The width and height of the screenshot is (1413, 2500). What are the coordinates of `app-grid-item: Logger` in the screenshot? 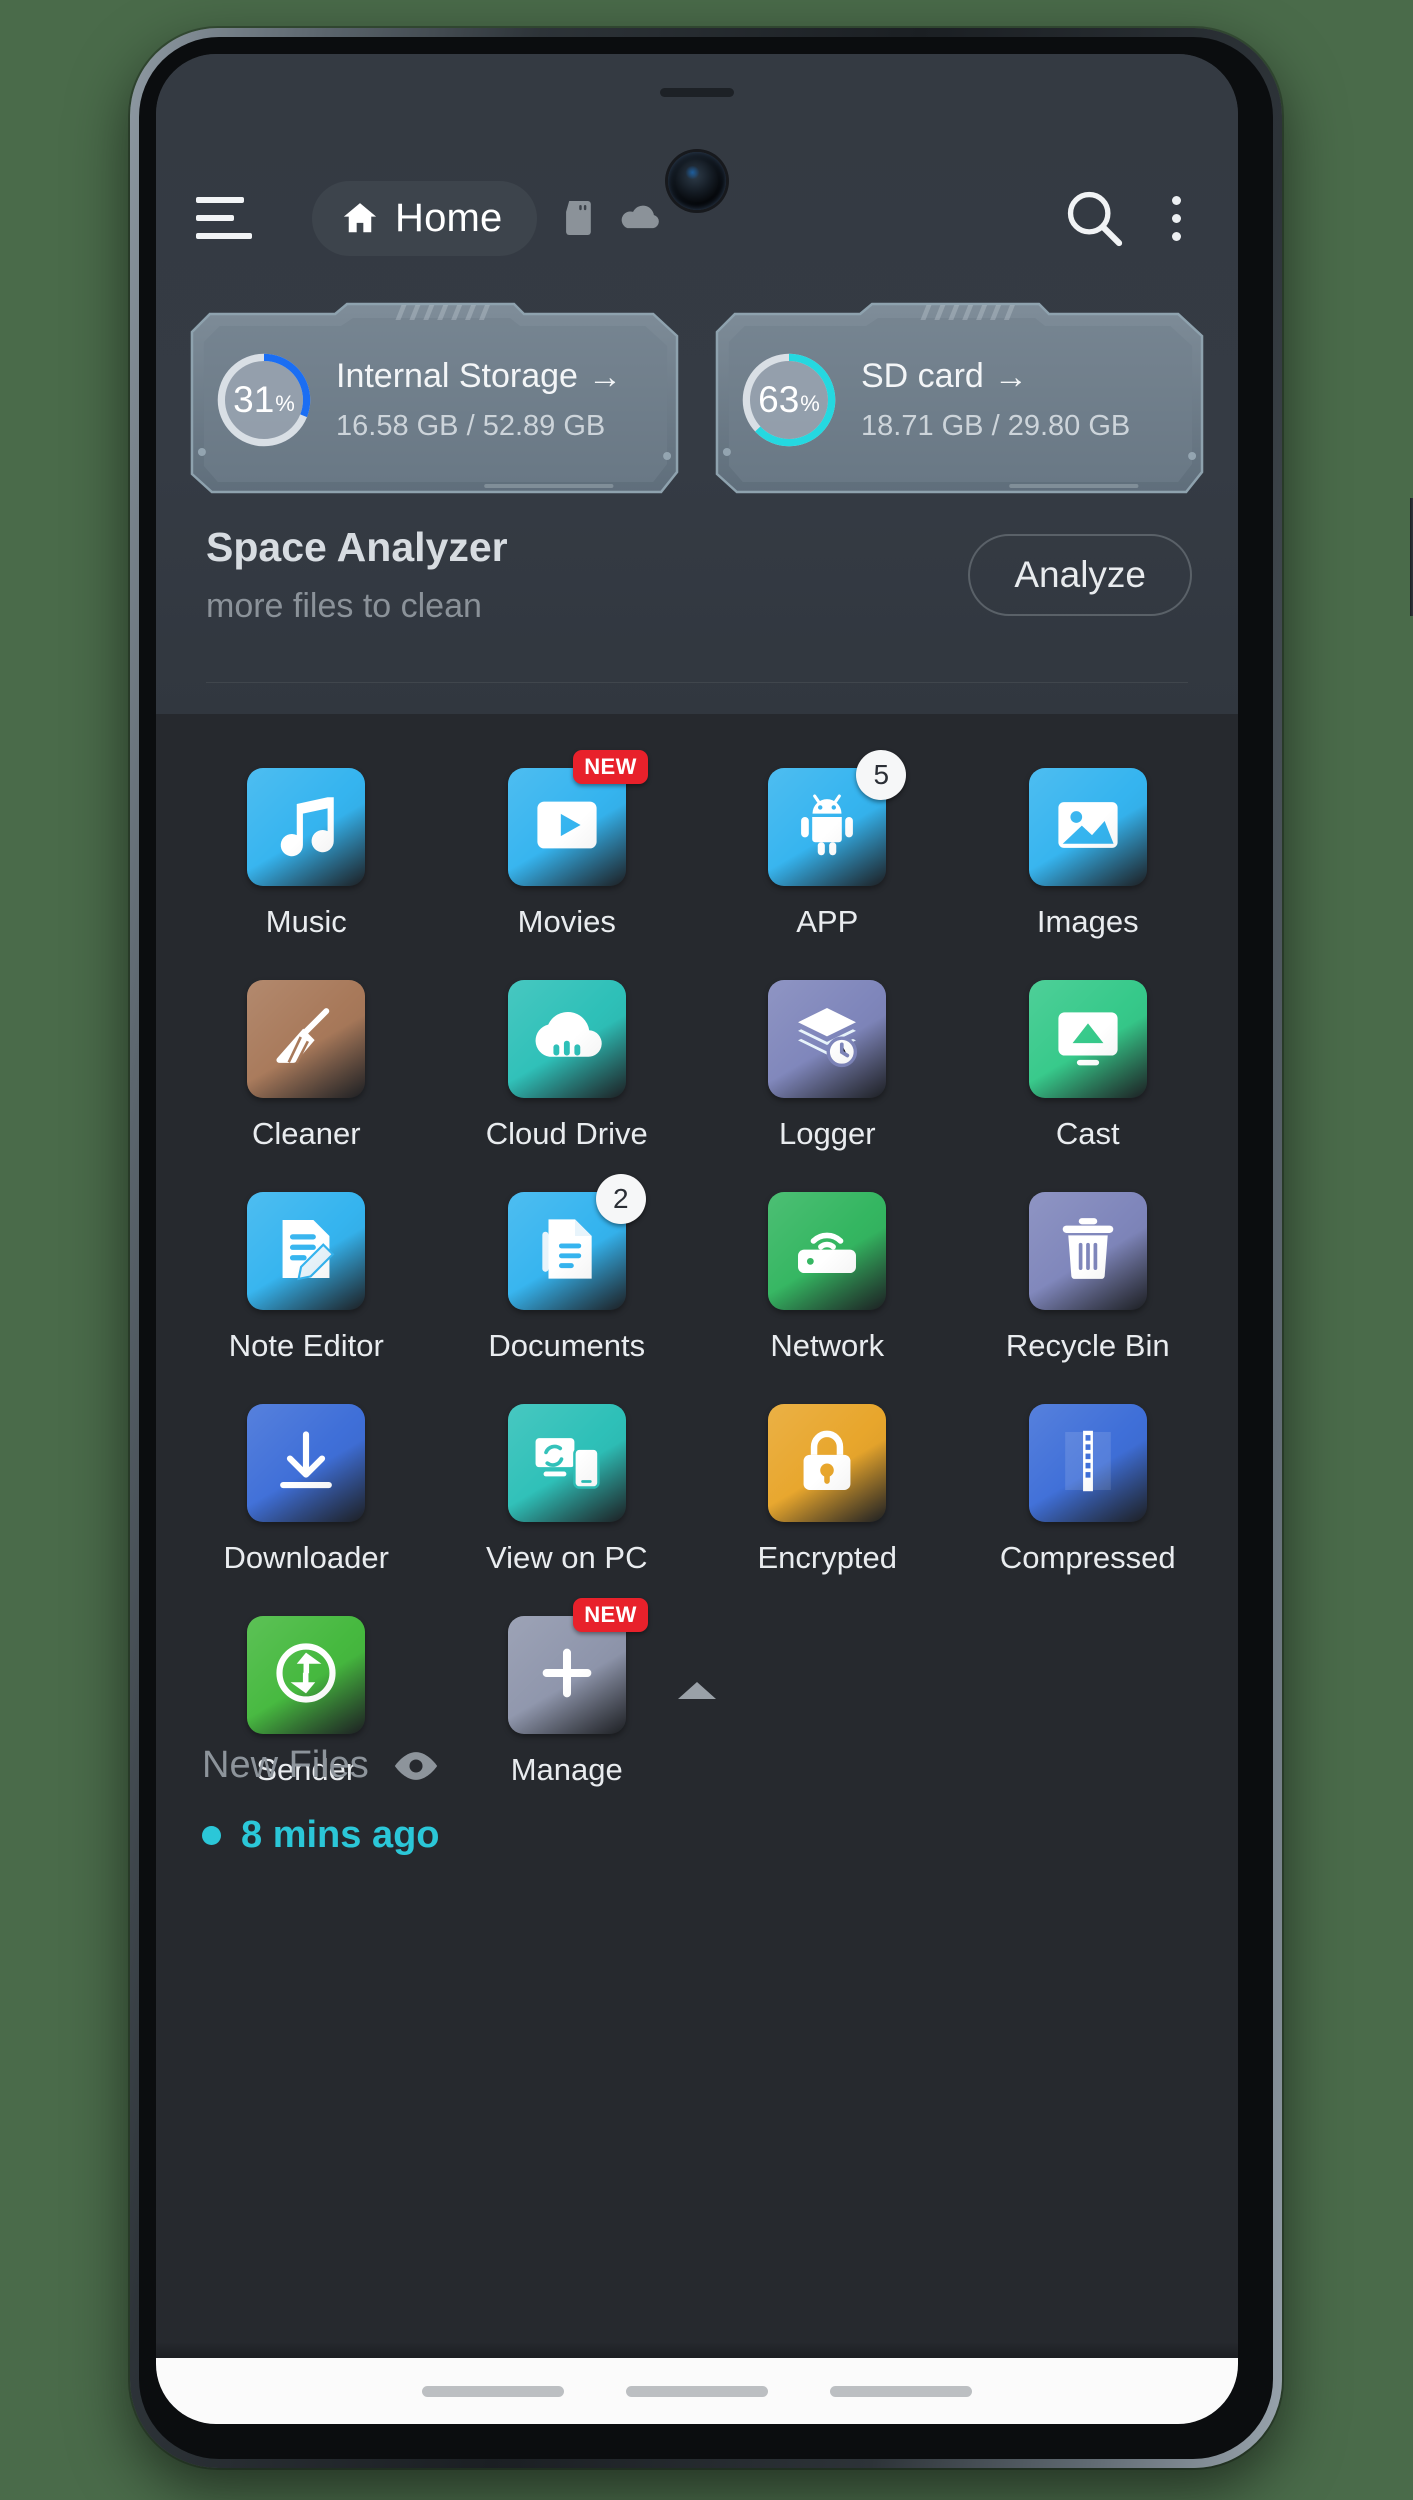 It's located at (827, 1066).